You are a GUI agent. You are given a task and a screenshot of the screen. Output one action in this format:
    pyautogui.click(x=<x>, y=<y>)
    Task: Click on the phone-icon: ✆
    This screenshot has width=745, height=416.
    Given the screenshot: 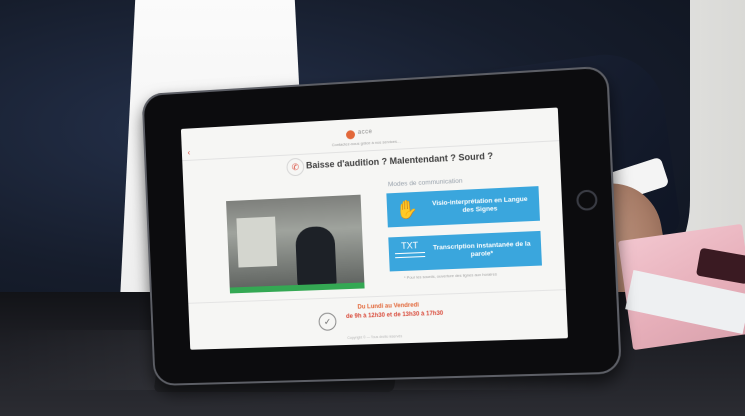 What is the action you would take?
    pyautogui.click(x=295, y=167)
    